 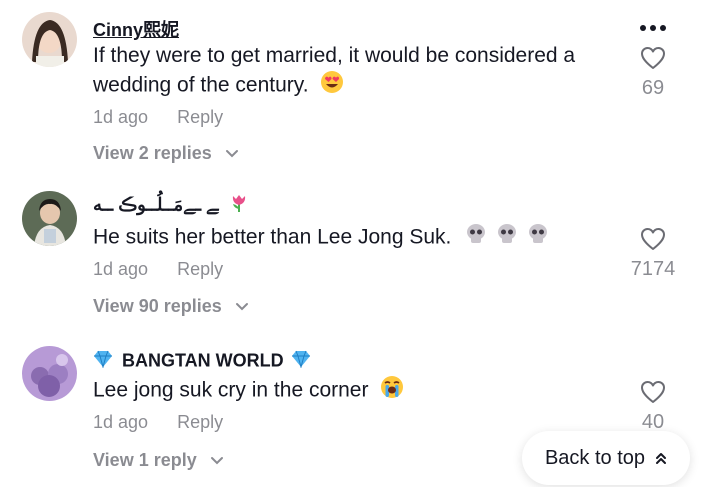 I want to click on like-count: 7174, so click(x=653, y=269).